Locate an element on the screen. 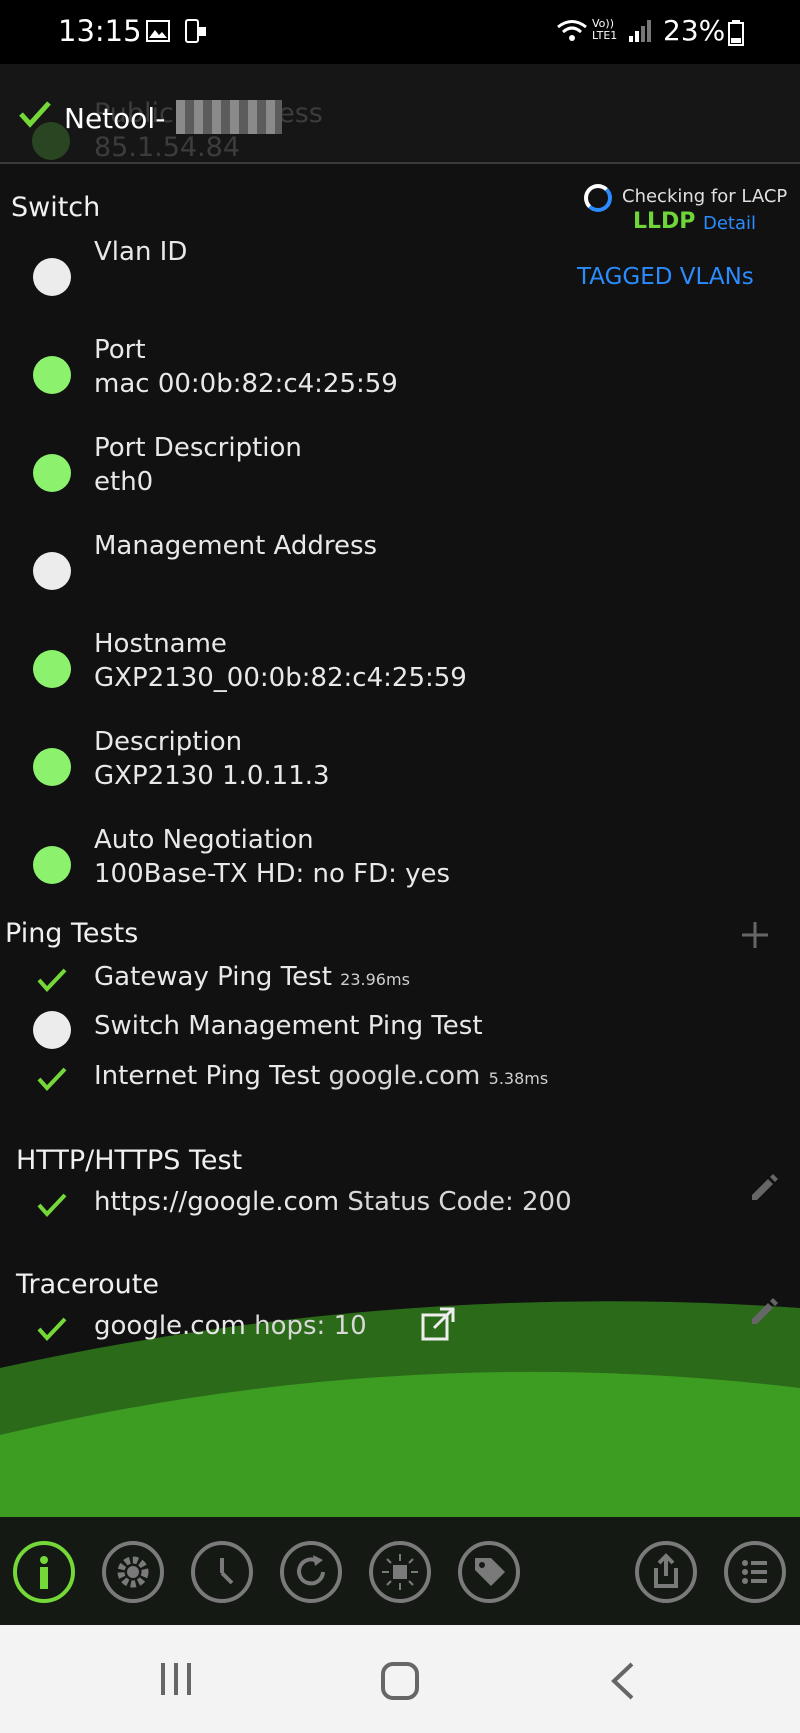  switch-item-label: Vlan ID is located at coordinates (141, 252).